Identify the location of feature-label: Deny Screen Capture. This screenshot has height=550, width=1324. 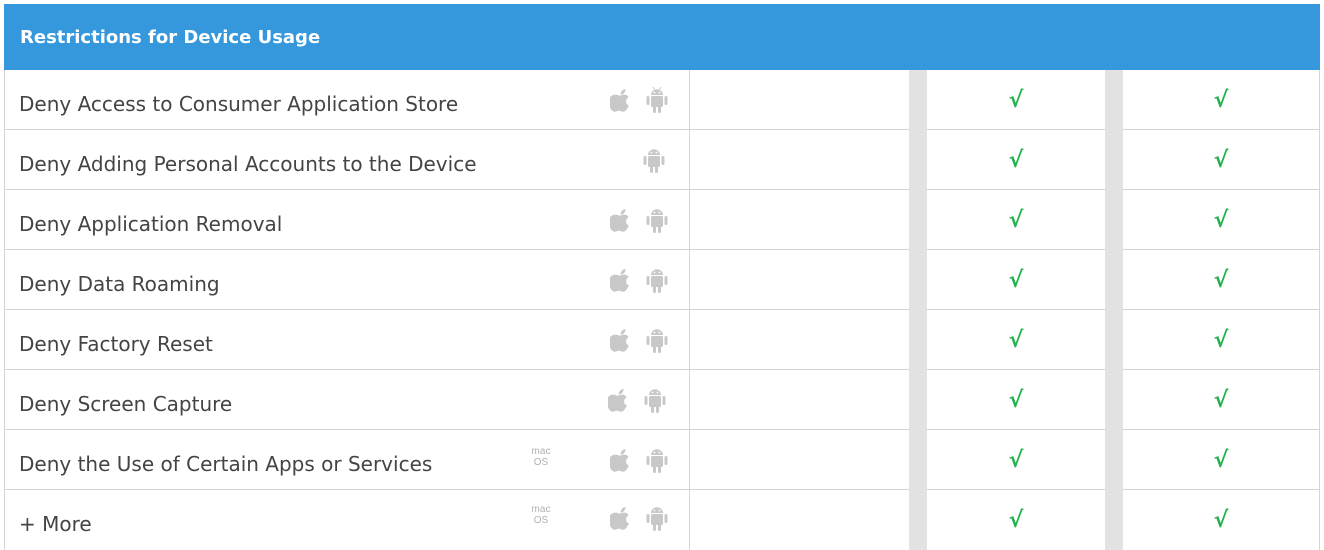
(126, 404).